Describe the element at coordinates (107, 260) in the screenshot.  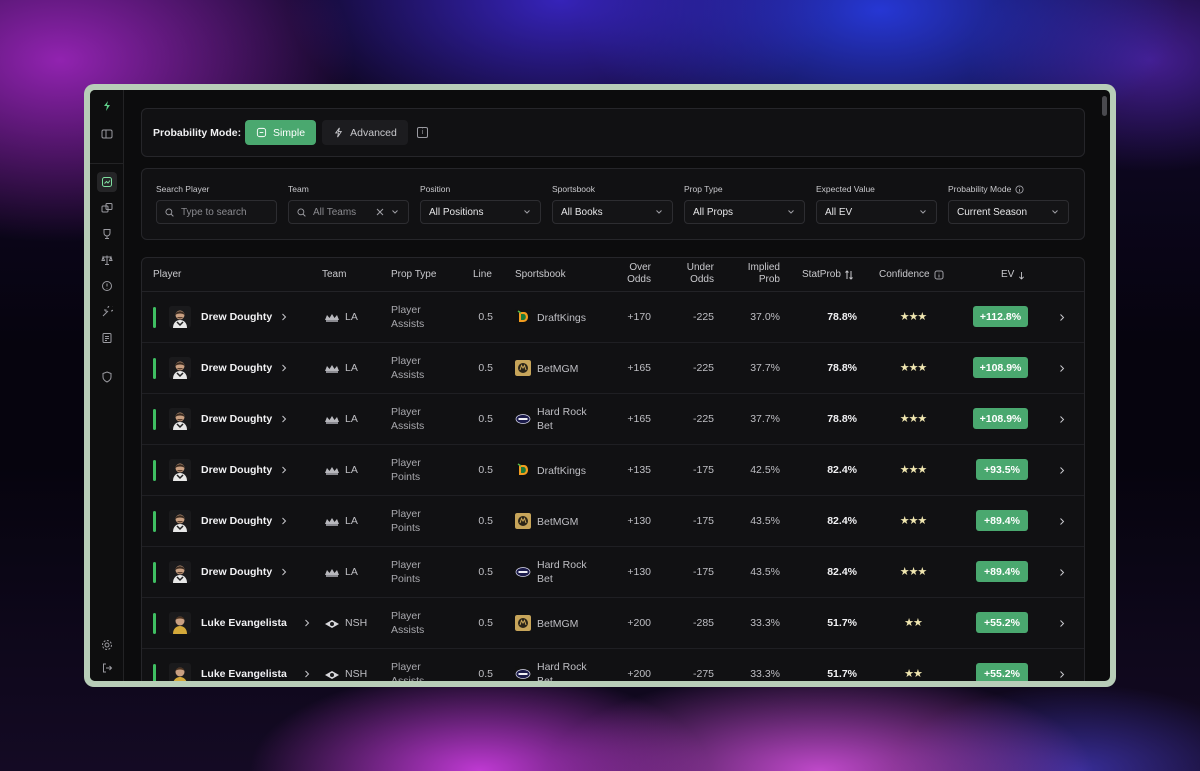
I see `scale-icon` at that location.